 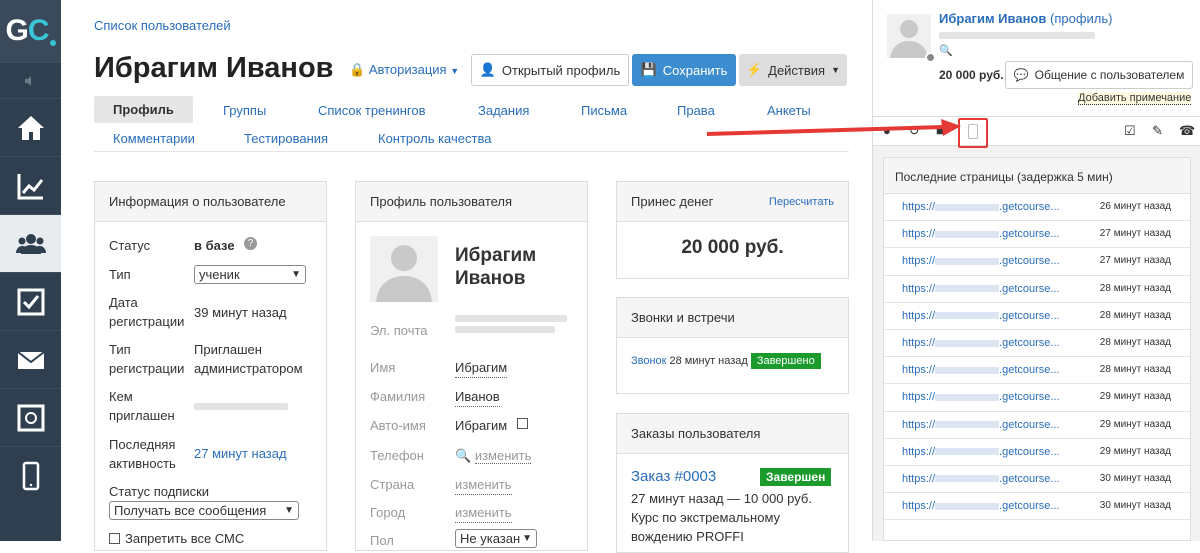 What do you see at coordinates (240, 453) in the screenshot?
I see `last-active-link: 27 минут назад` at bounding box center [240, 453].